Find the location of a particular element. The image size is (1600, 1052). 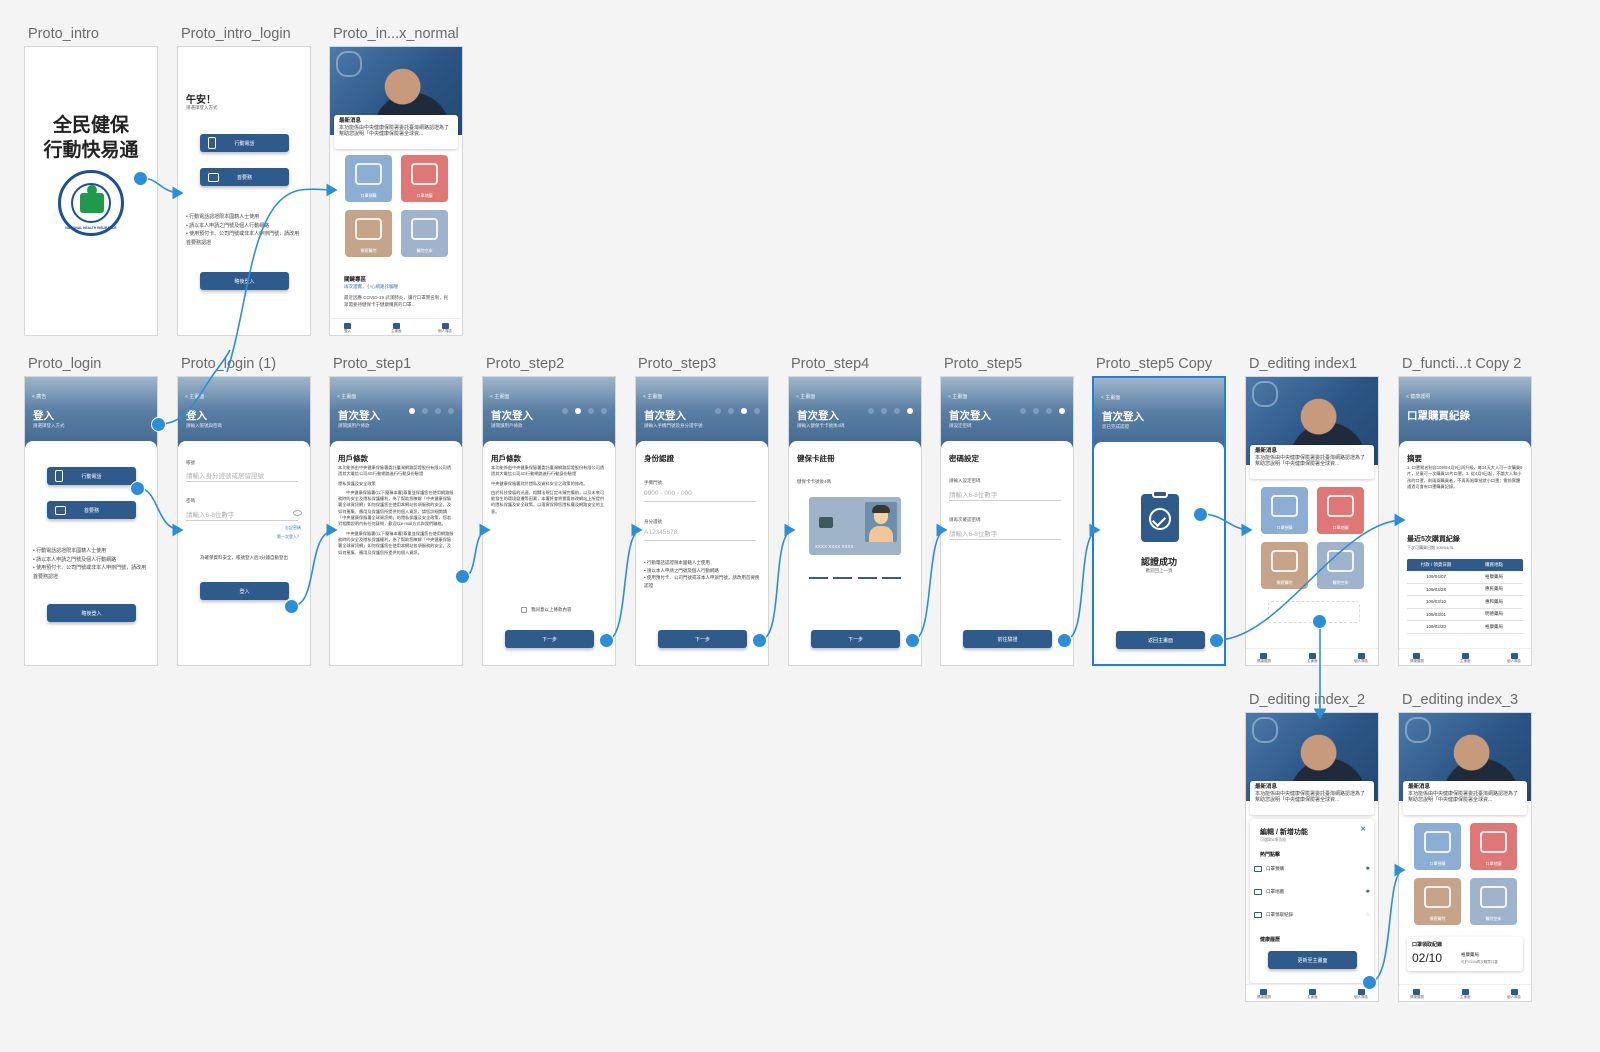

confirm-password-input: 請輸入6-8位數字 is located at coordinates (973, 533).